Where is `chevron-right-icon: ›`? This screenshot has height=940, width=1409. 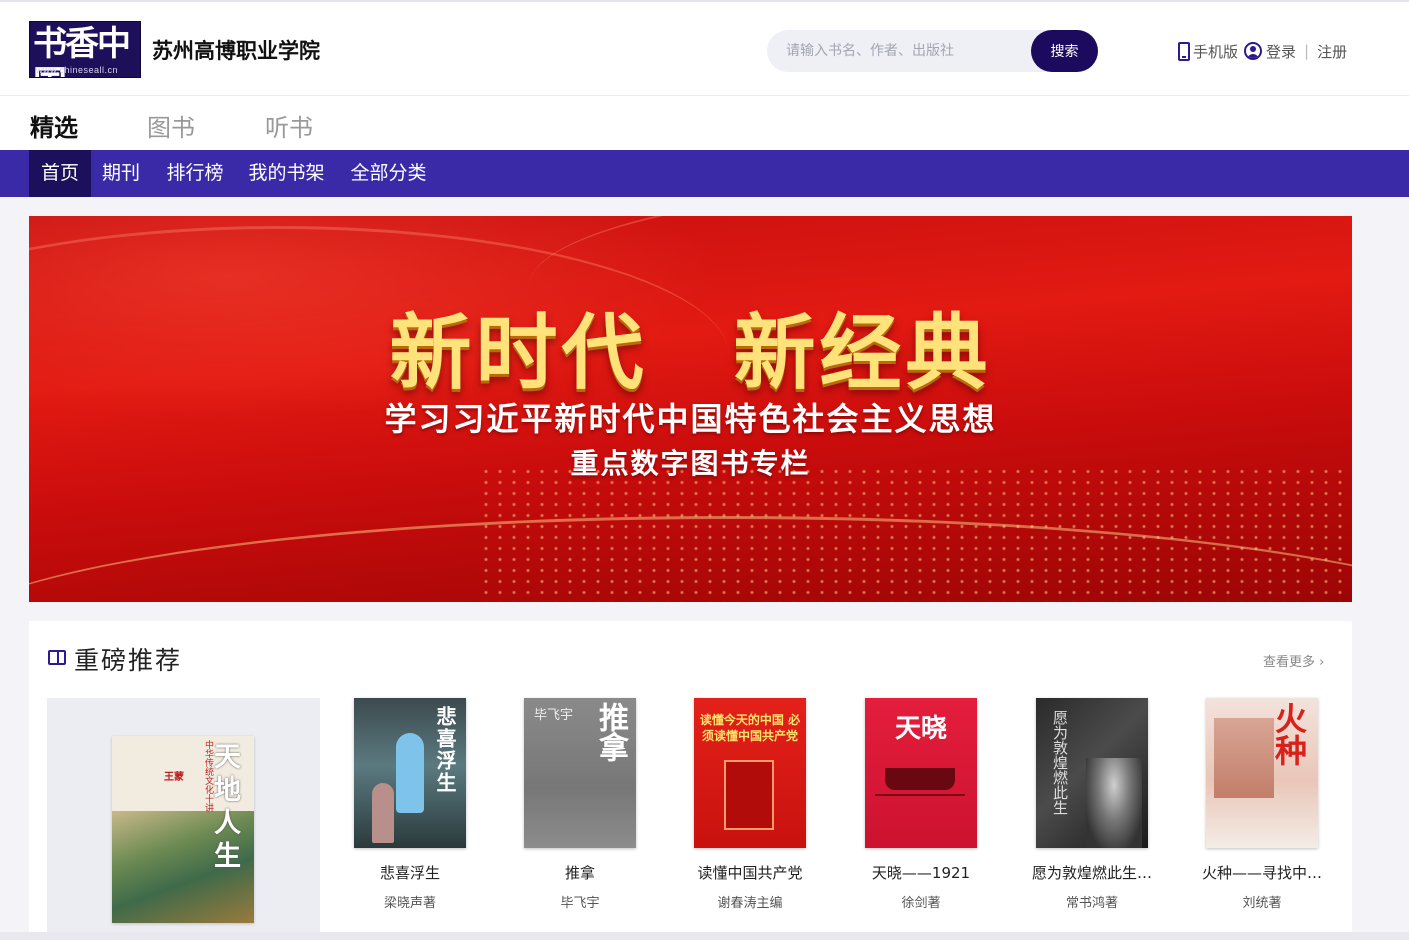 chevron-right-icon: › is located at coordinates (1322, 662).